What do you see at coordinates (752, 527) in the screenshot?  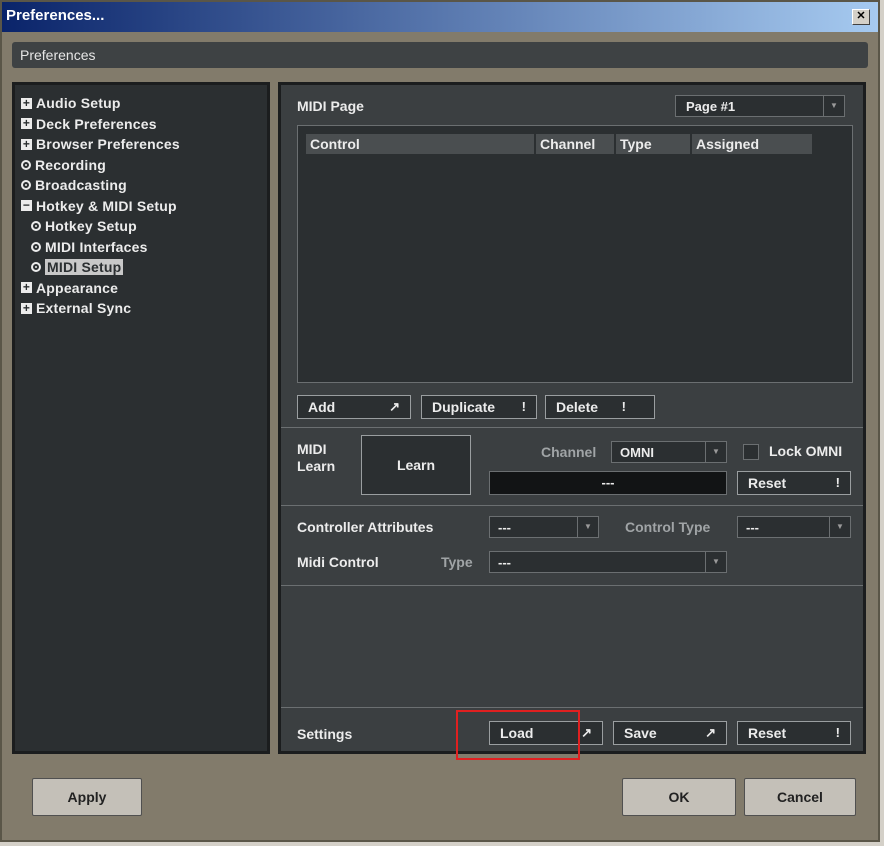 I see `control-type-value: ---` at bounding box center [752, 527].